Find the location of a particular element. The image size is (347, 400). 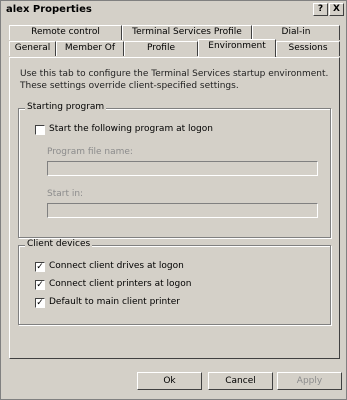

help-button: ? is located at coordinates (320, 9).